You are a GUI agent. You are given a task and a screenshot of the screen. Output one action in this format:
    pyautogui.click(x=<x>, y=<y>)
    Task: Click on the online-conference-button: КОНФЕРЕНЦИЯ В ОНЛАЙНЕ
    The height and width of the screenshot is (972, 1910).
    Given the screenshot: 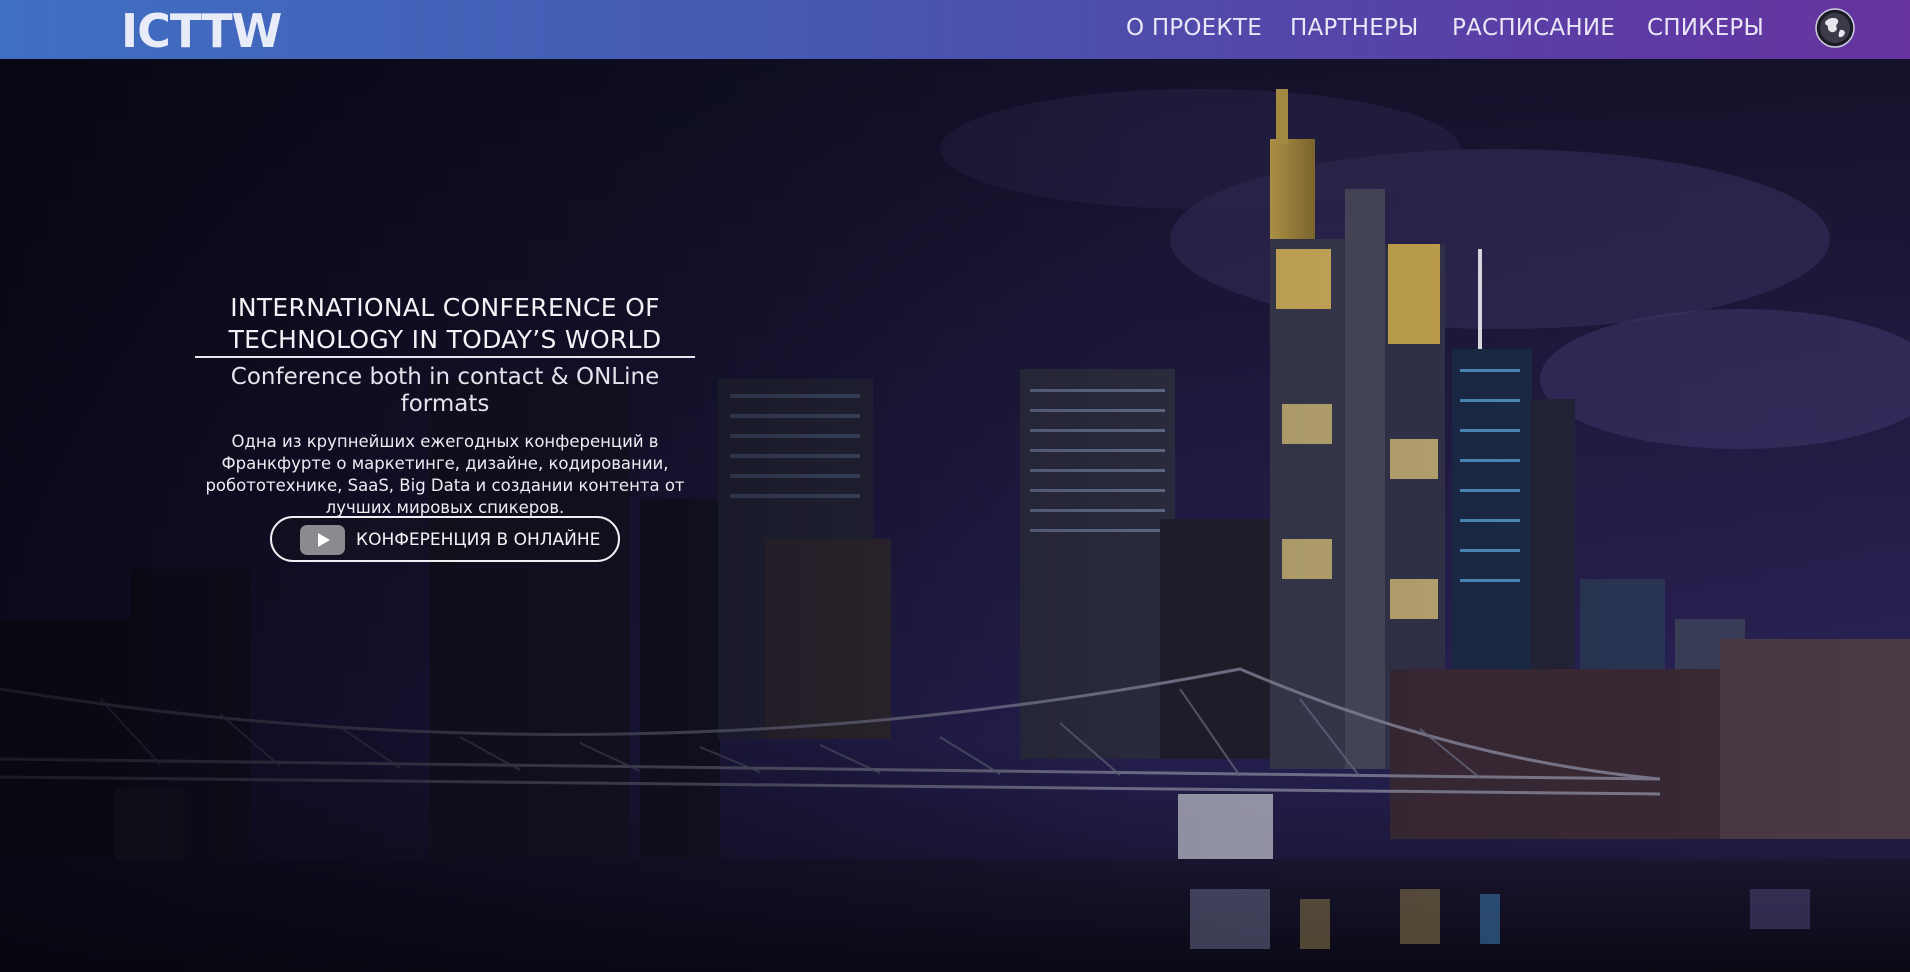 What is the action you would take?
    pyautogui.click(x=445, y=539)
    